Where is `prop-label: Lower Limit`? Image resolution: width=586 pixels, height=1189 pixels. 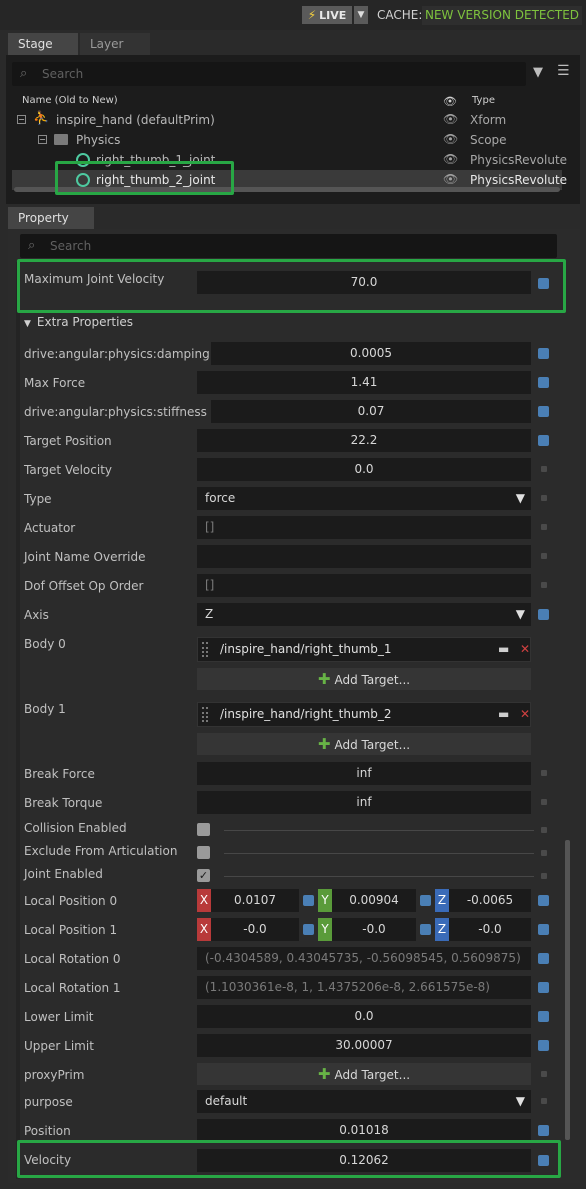
prop-label: Lower Limit is located at coordinates (59, 1017).